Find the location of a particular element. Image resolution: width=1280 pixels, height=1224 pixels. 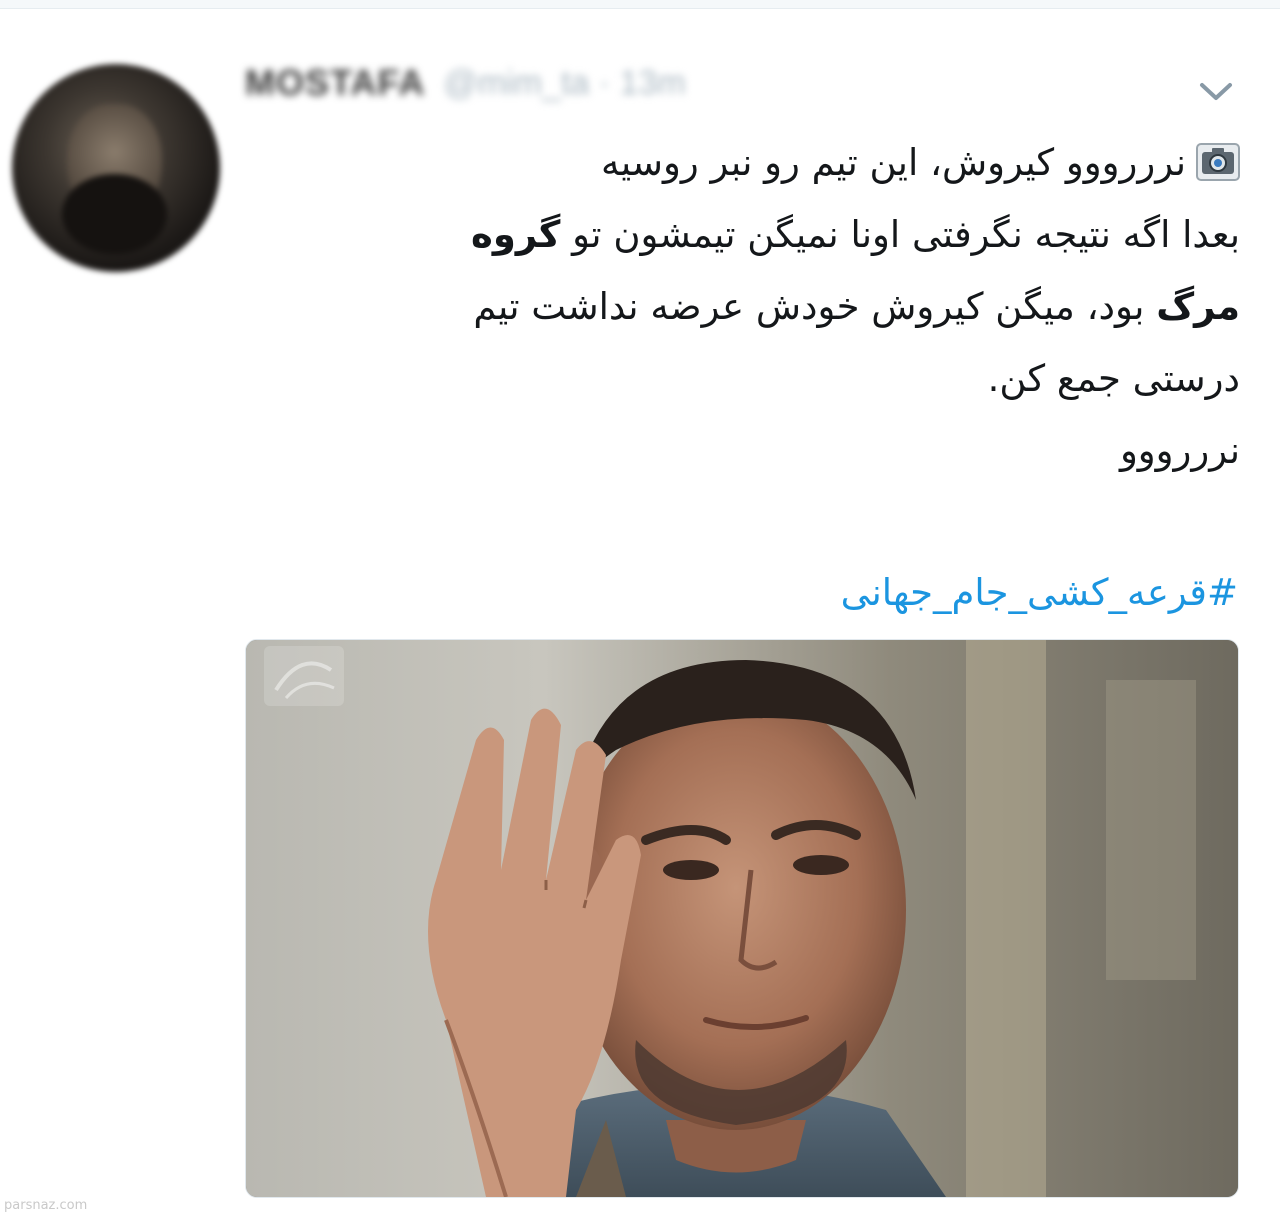

tweet-text-line-1: نرررووو کیروش، این تیم رو نبر روسیه is located at coordinates (750, 163).